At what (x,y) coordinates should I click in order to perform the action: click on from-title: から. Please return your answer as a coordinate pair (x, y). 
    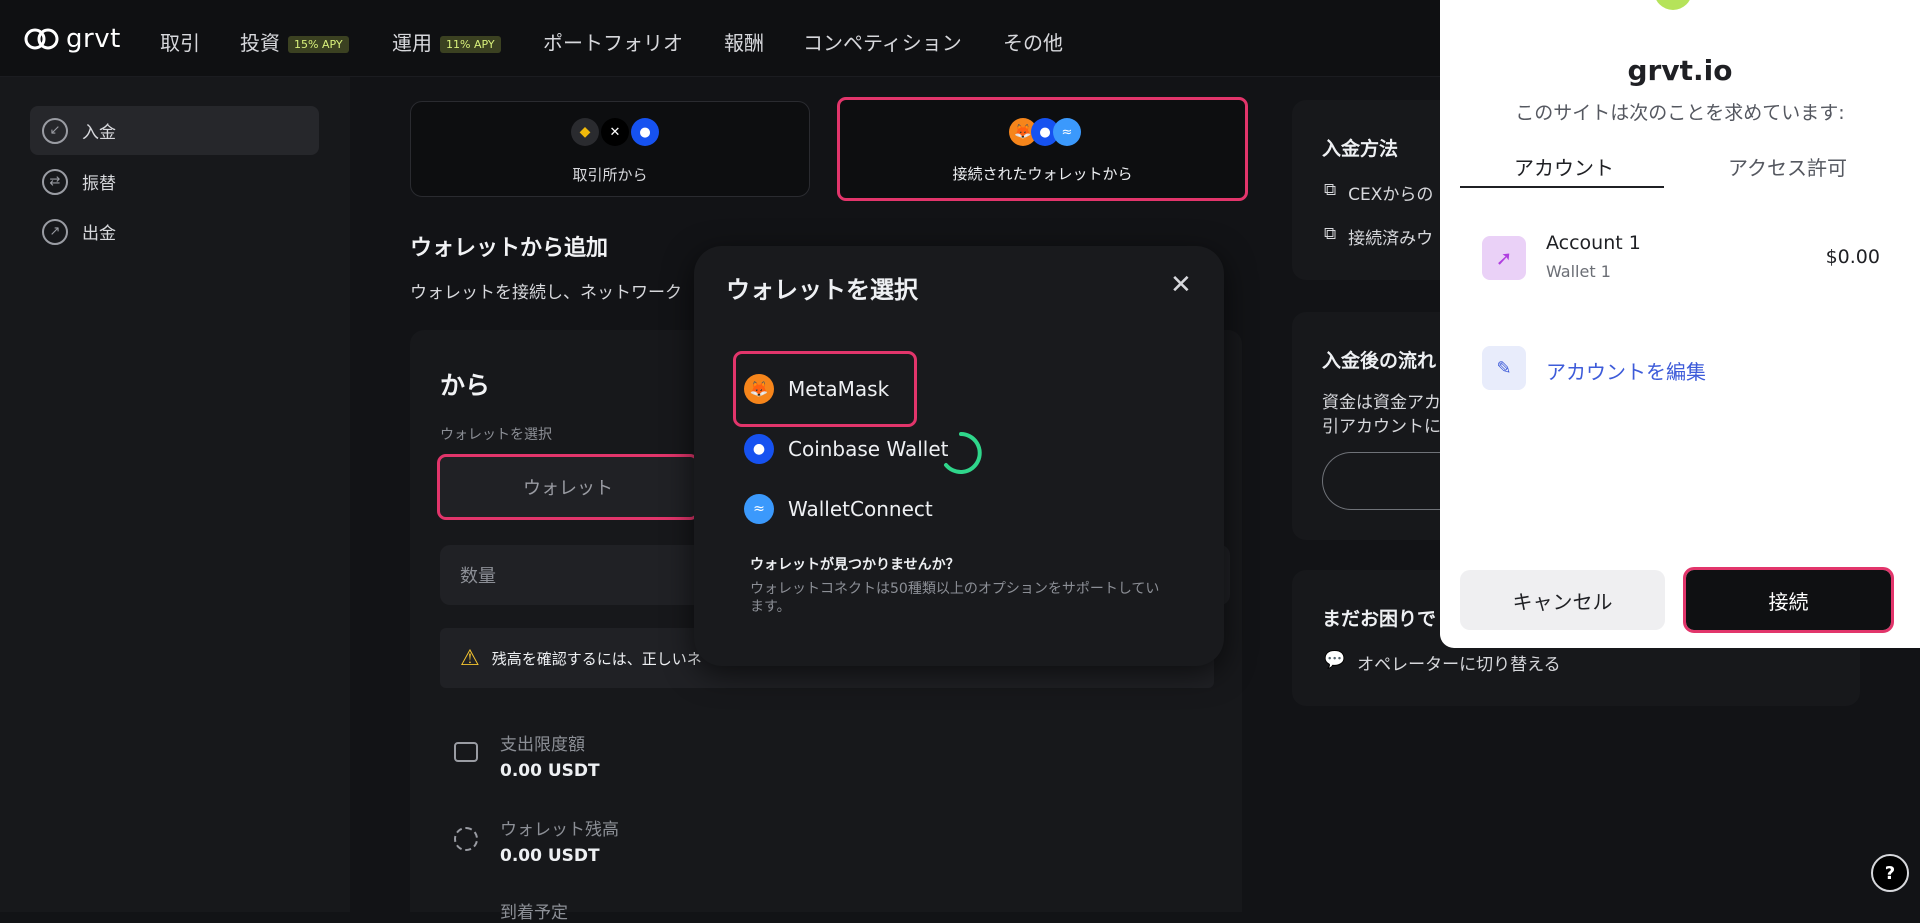
    Looking at the image, I should click on (465, 385).